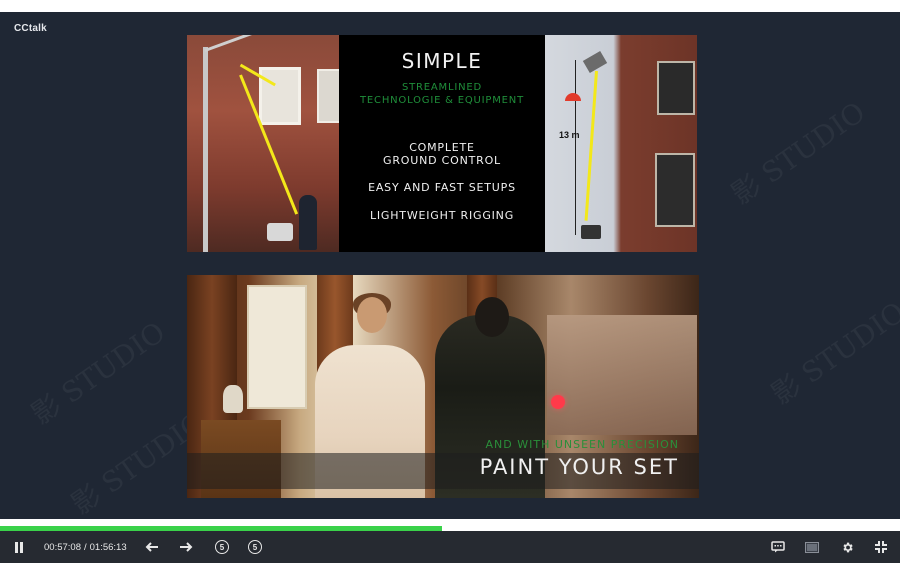 This screenshot has width=900, height=563. What do you see at coordinates (442, 160) in the screenshot?
I see `feature-line: GROUND CONTROL` at bounding box center [442, 160].